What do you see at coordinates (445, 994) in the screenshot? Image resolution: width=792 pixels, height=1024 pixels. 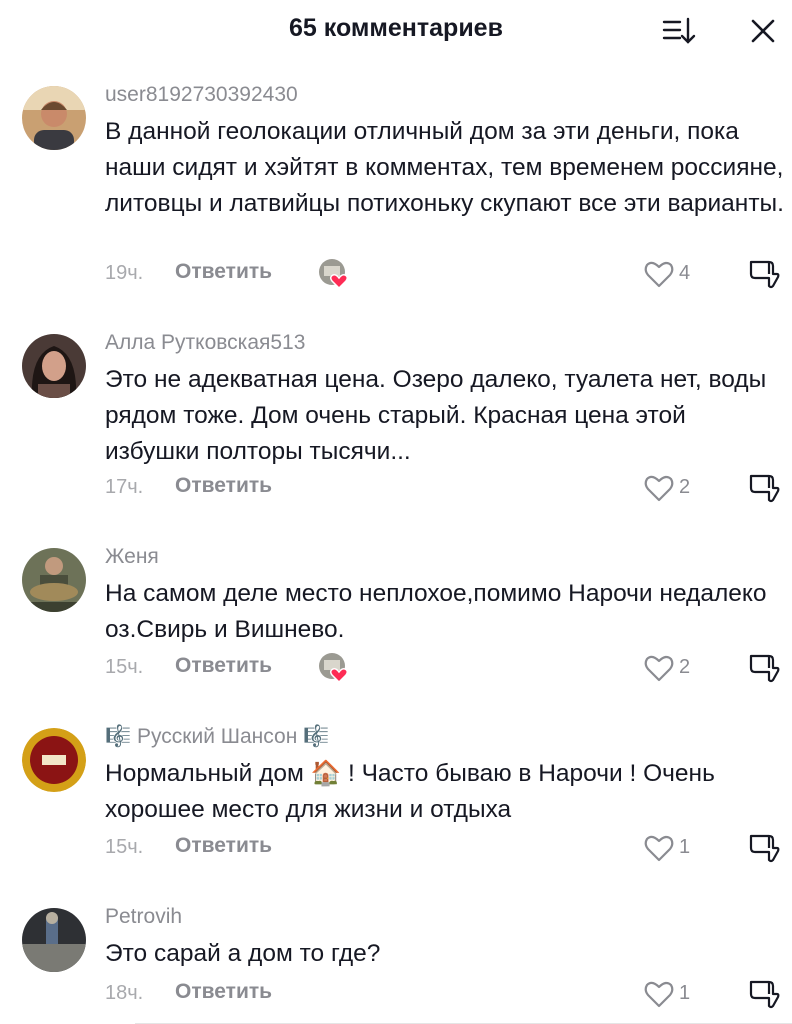 I see `comment-actions: 18ч. Ответить 1` at bounding box center [445, 994].